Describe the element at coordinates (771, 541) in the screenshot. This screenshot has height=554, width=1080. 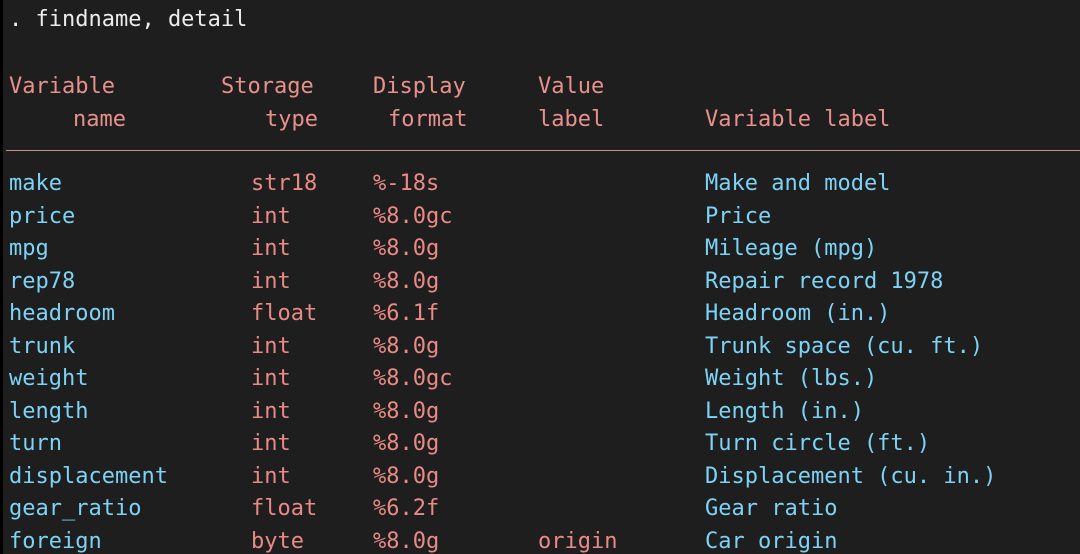
I see `variable-label: Car origin` at that location.